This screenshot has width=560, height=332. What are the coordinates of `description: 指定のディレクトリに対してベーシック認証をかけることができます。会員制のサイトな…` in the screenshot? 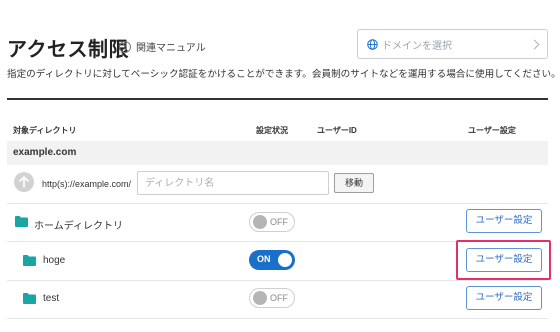 It's located at (283, 74).